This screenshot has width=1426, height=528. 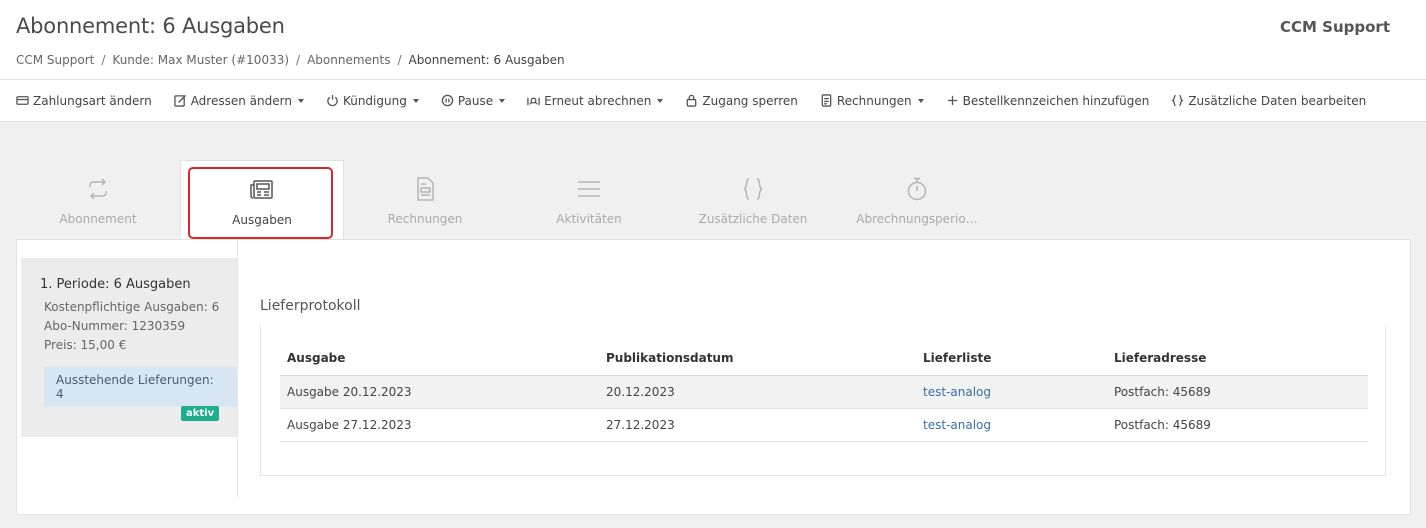 I want to click on lock-icon, so click(x=692, y=100).